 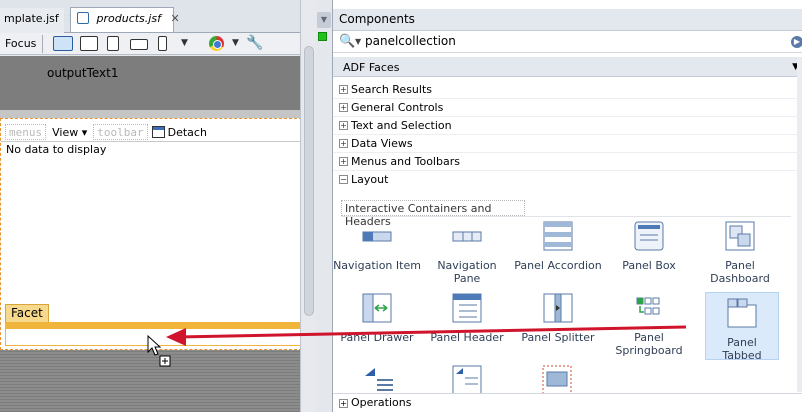 I want to click on component-label: Panel Accordion, so click(x=558, y=265).